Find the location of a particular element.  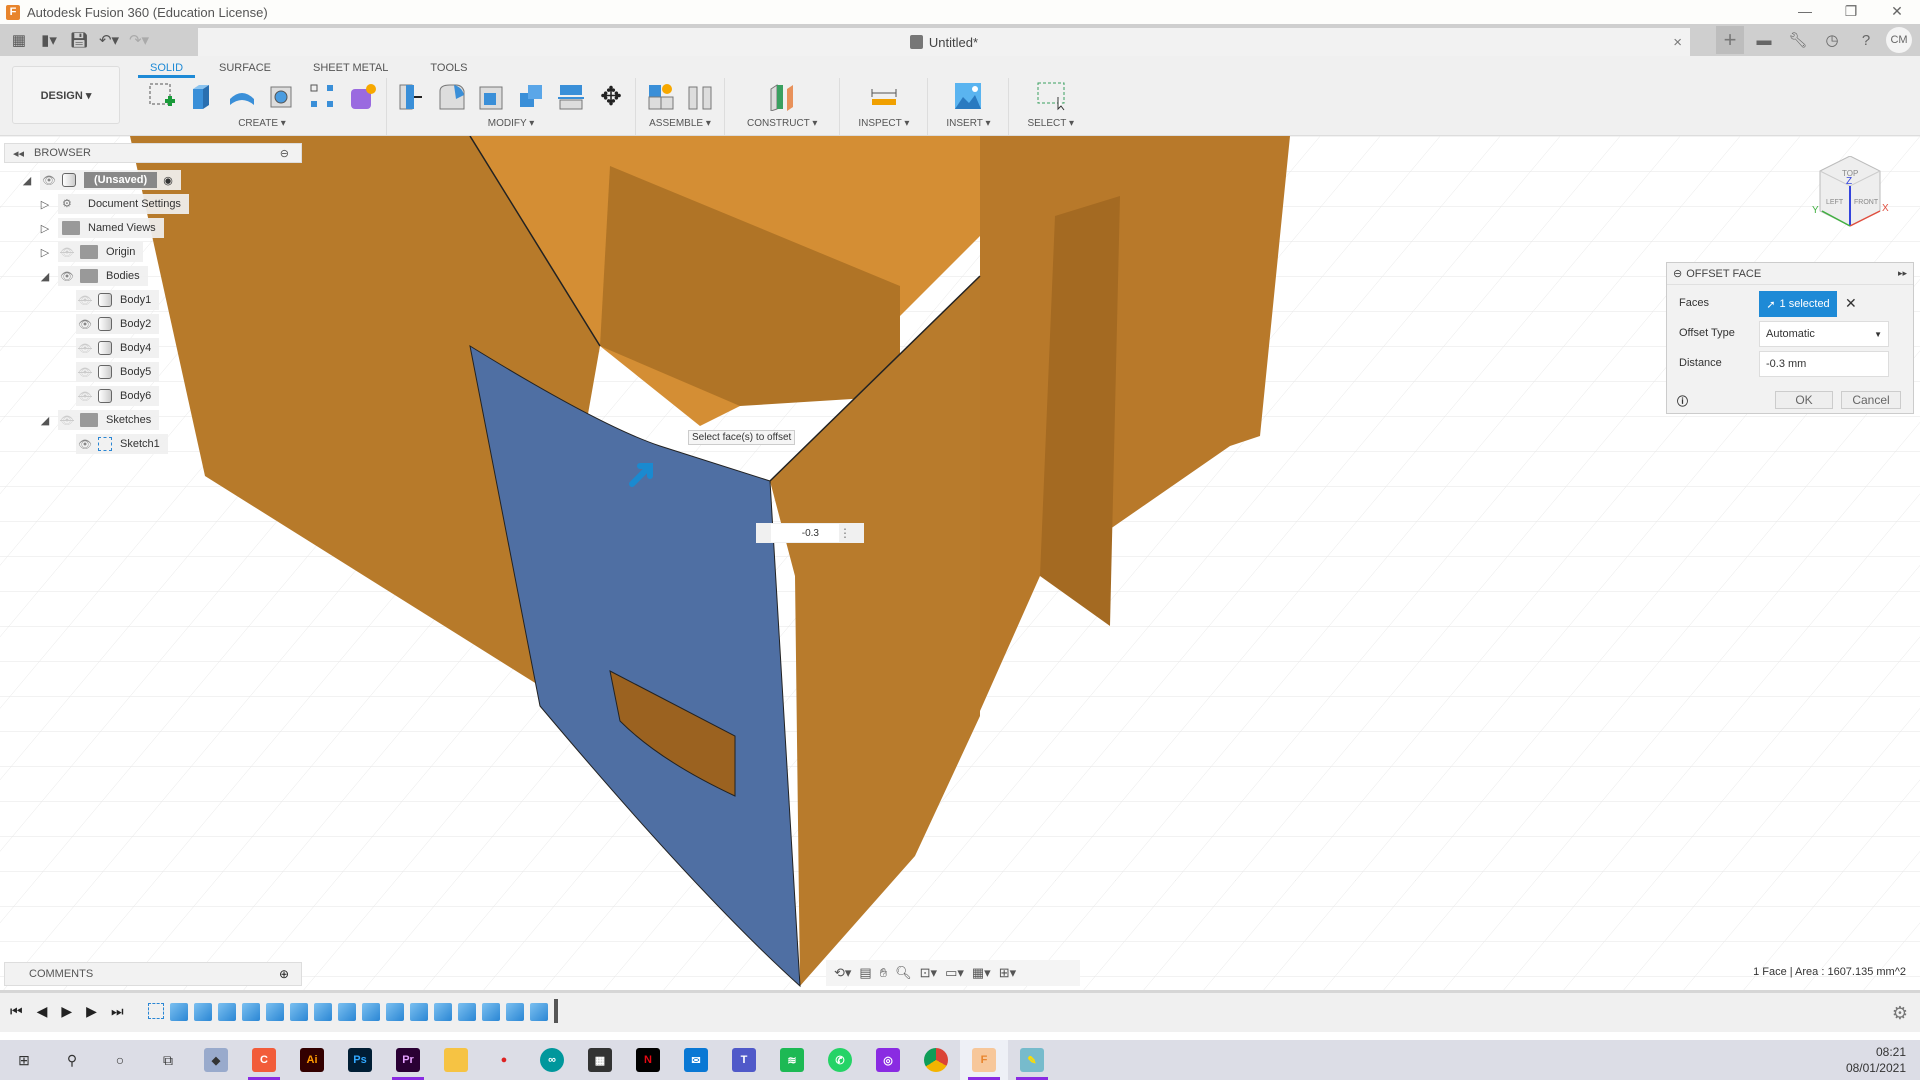

assemble-menu: ASSEMBLE ▾ is located at coordinates (680, 123).